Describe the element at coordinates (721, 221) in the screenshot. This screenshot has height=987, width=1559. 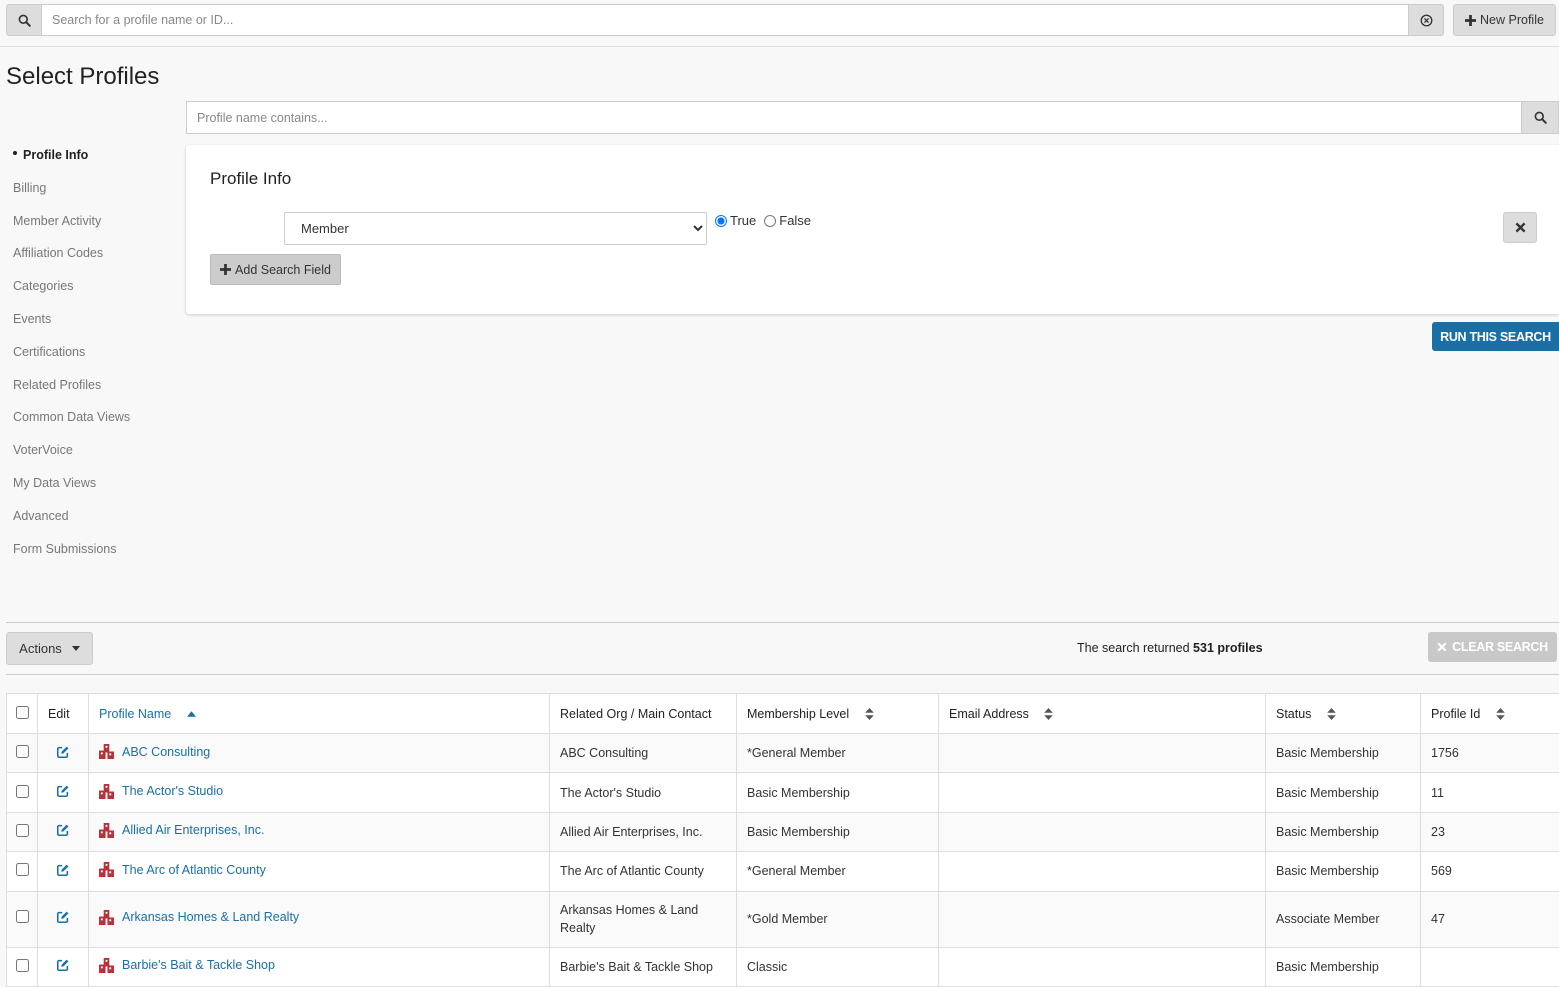
I see `radio-true-input` at that location.